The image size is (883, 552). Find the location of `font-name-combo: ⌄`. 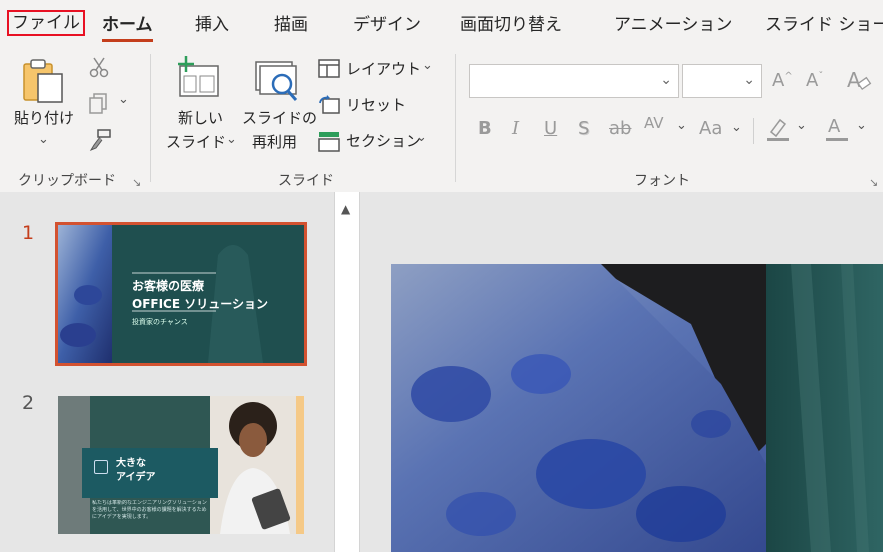

font-name-combo: ⌄ is located at coordinates (574, 81).